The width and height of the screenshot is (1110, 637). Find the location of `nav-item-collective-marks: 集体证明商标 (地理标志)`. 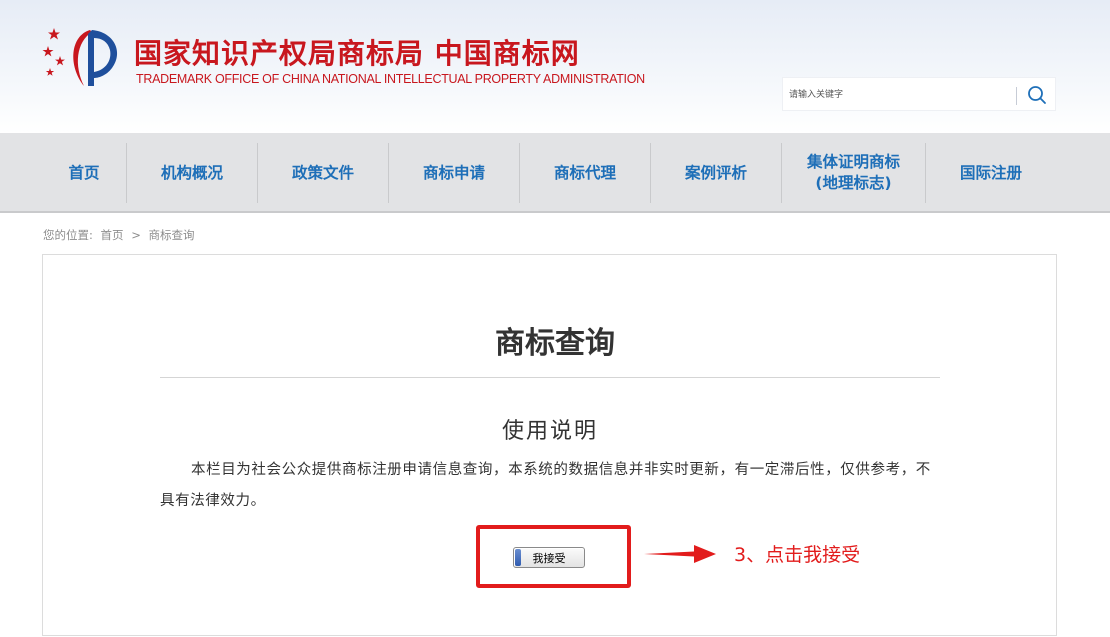

nav-item-collective-marks: 集体证明商标 (地理标志) is located at coordinates (853, 173).